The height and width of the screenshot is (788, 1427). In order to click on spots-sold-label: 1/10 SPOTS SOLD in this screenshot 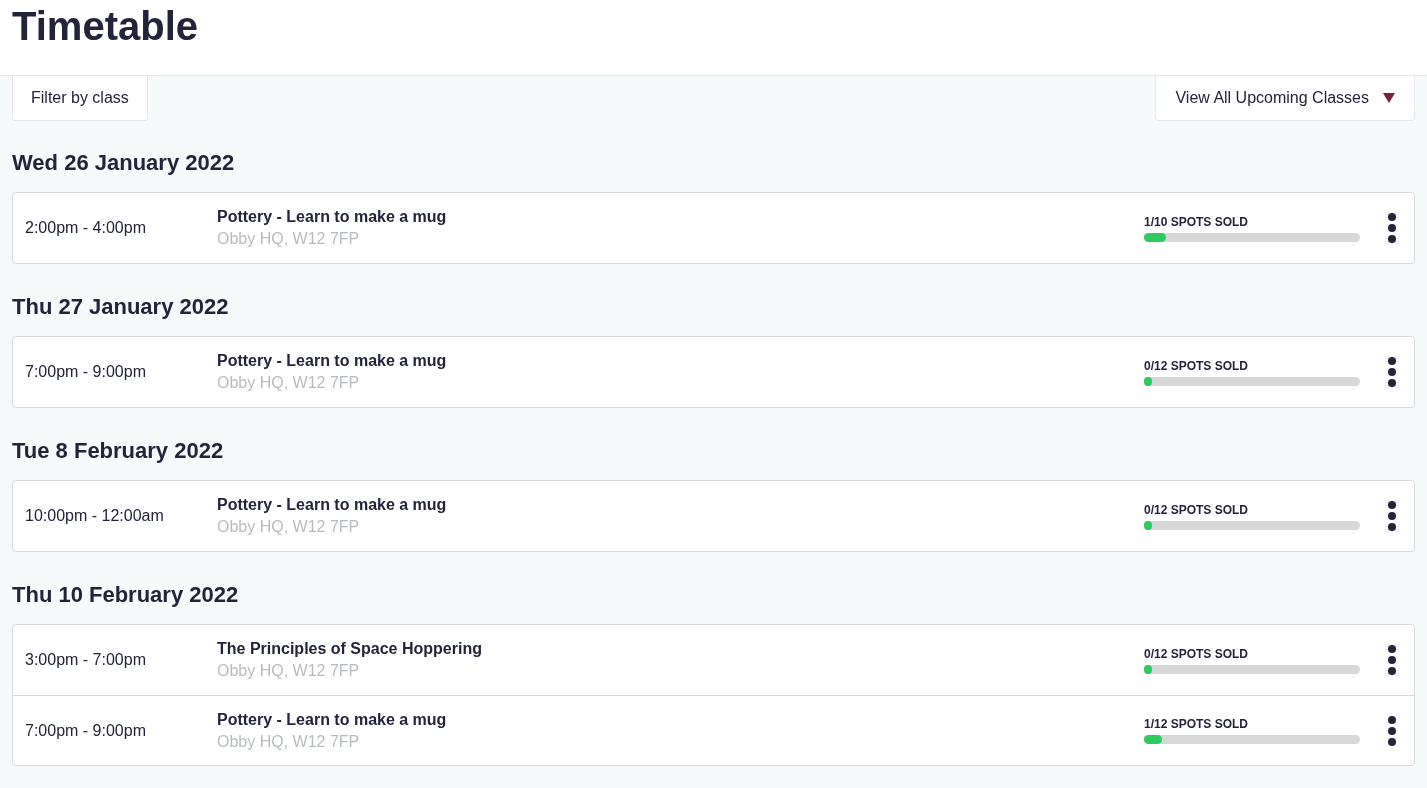, I will do `click(1197, 221)`.